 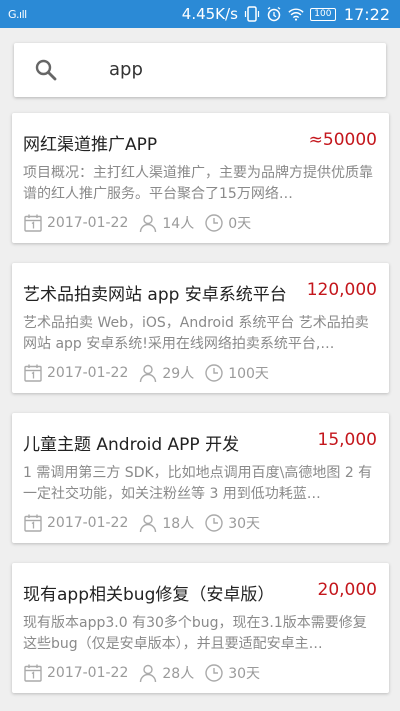 What do you see at coordinates (155, 295) in the screenshot?
I see `project-title: 艺术品拍卖网站 app 安卓系统平台` at bounding box center [155, 295].